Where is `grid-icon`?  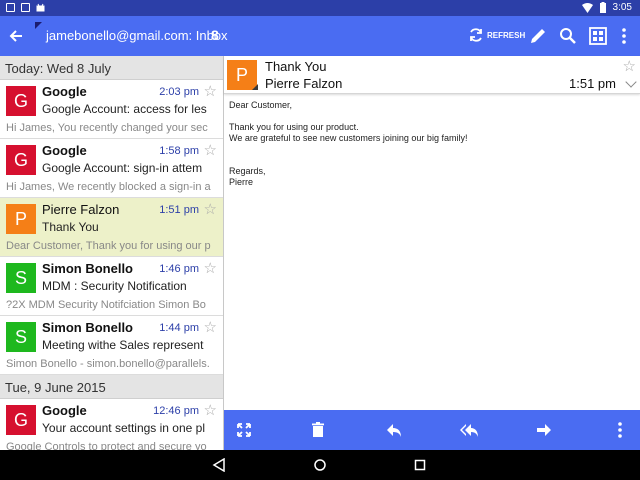 grid-icon is located at coordinates (598, 36).